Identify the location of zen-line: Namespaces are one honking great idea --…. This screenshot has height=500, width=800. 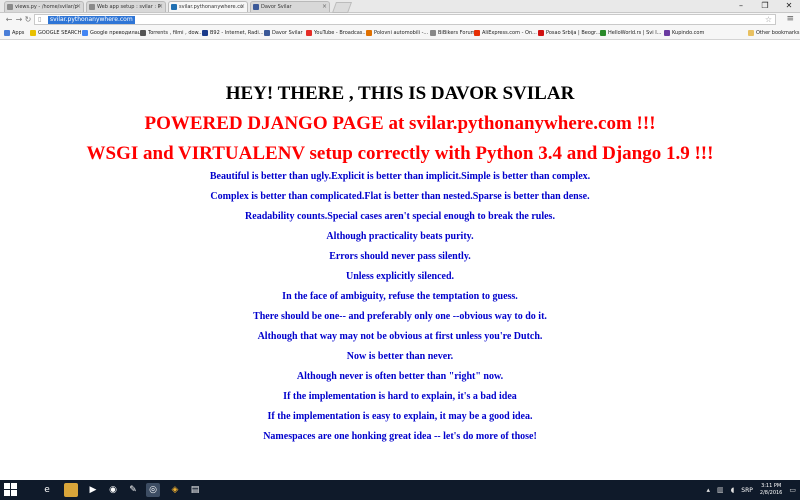
(400, 436).